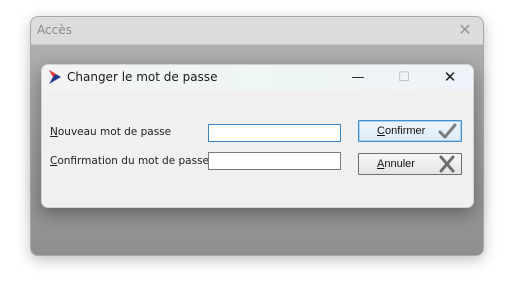 Image resolution: width=513 pixels, height=293 pixels. I want to click on close-button: ✕, so click(450, 77).